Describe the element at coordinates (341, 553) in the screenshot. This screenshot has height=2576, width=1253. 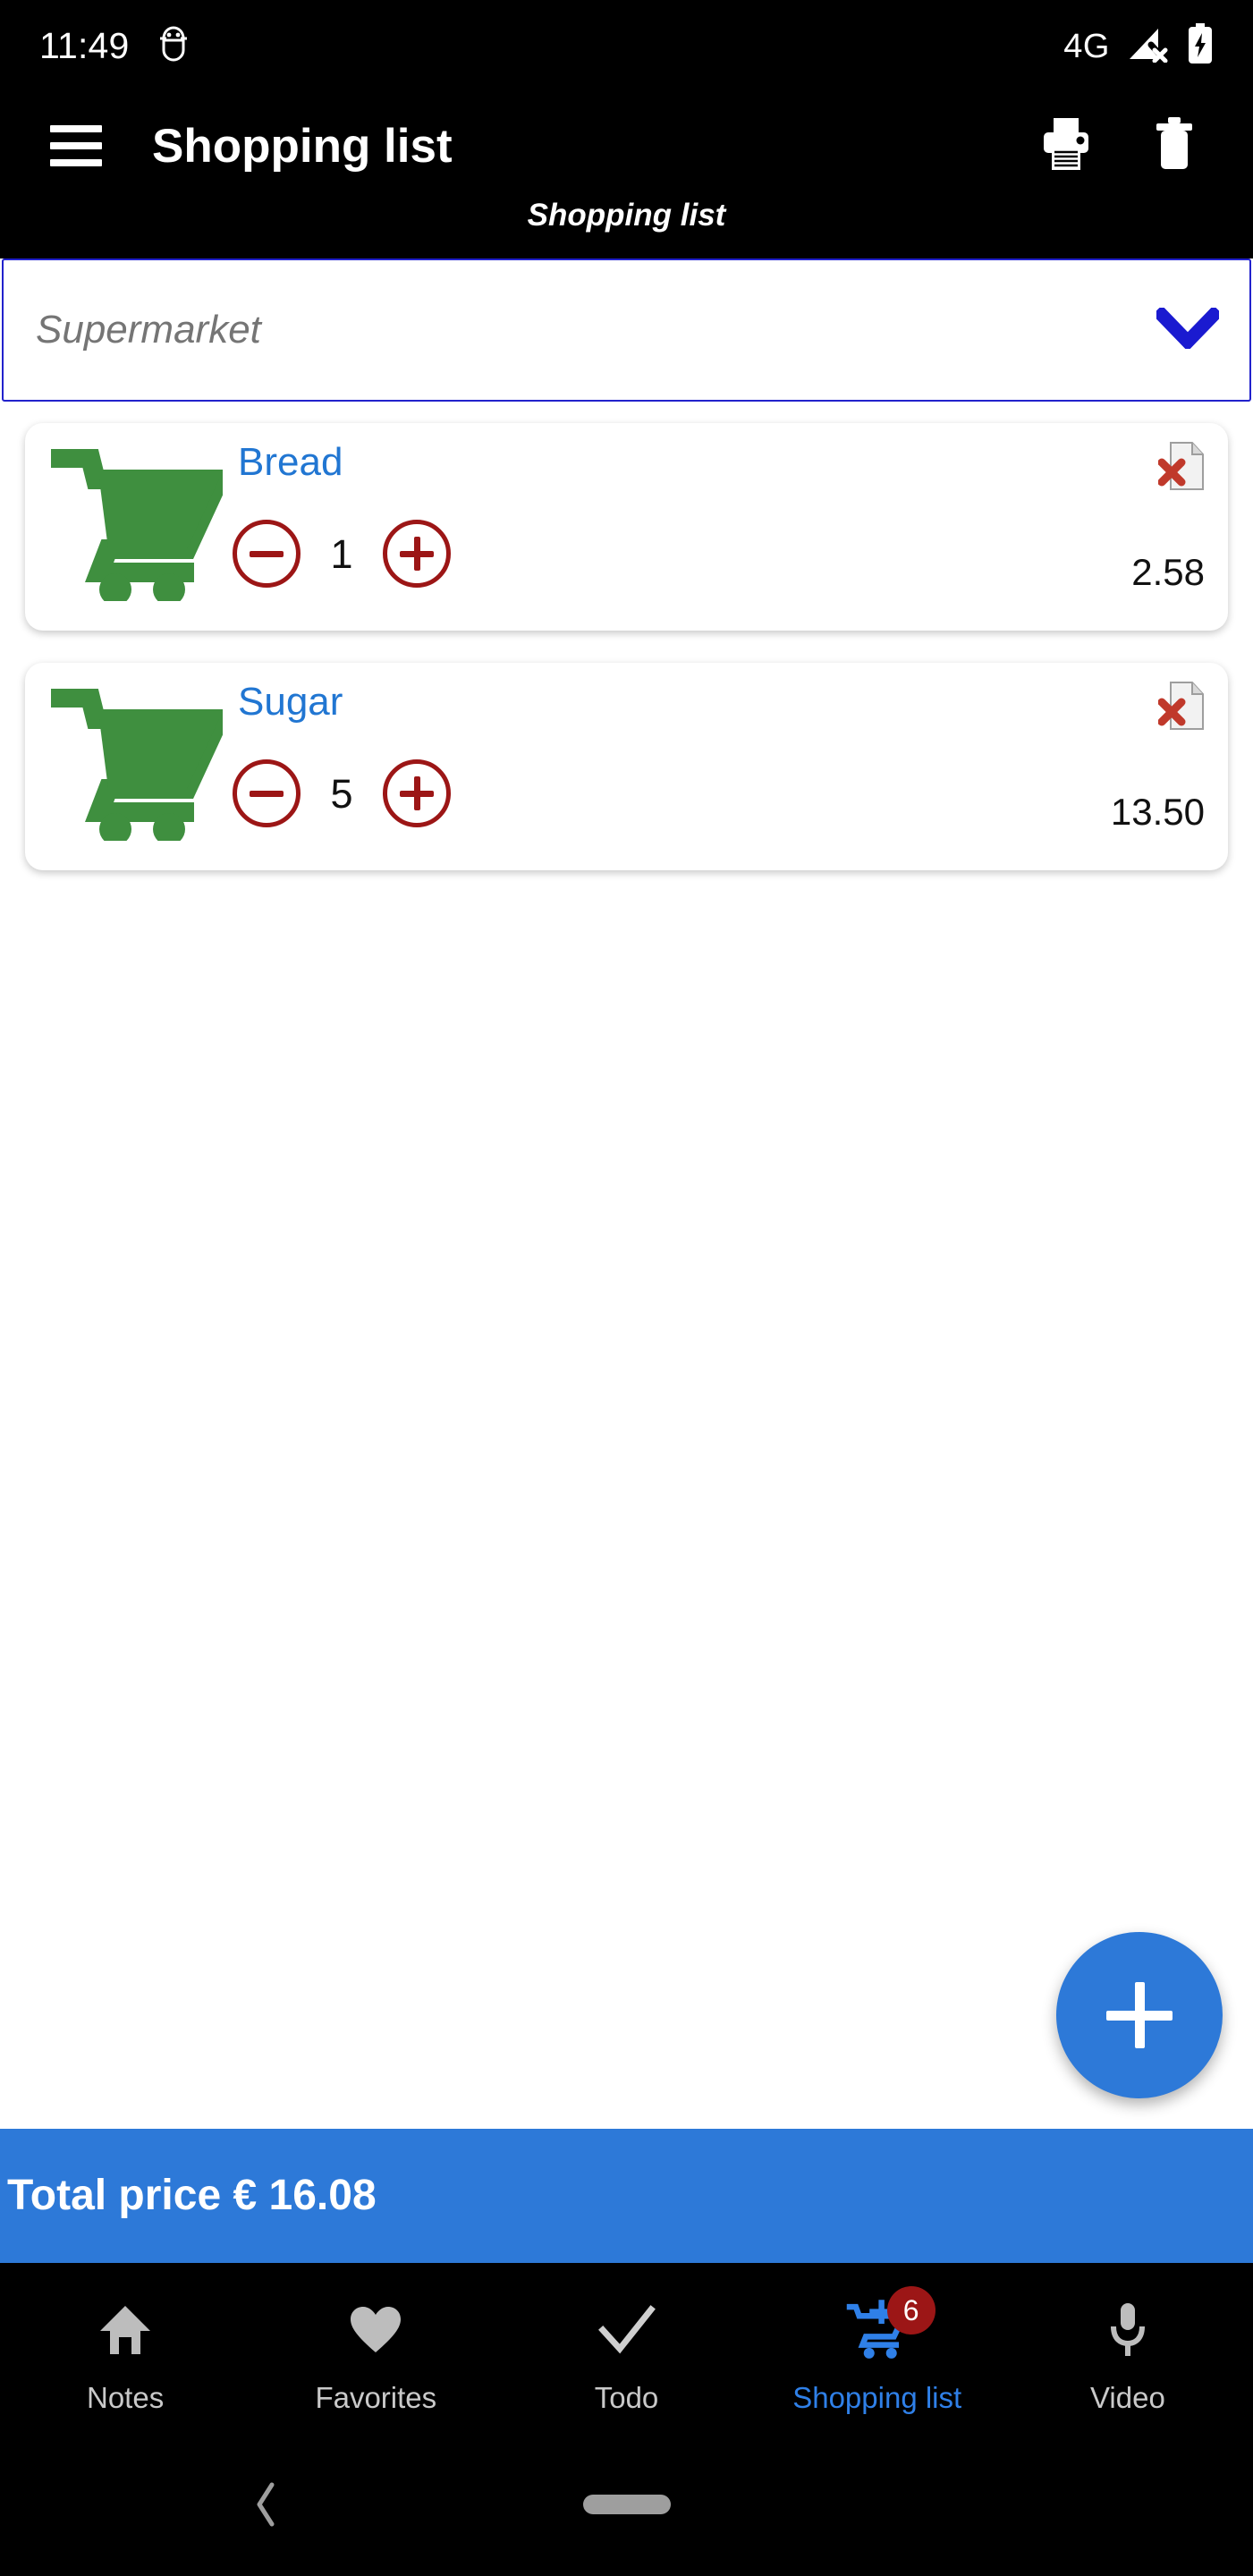
I see `quantity-value: 1` at that location.